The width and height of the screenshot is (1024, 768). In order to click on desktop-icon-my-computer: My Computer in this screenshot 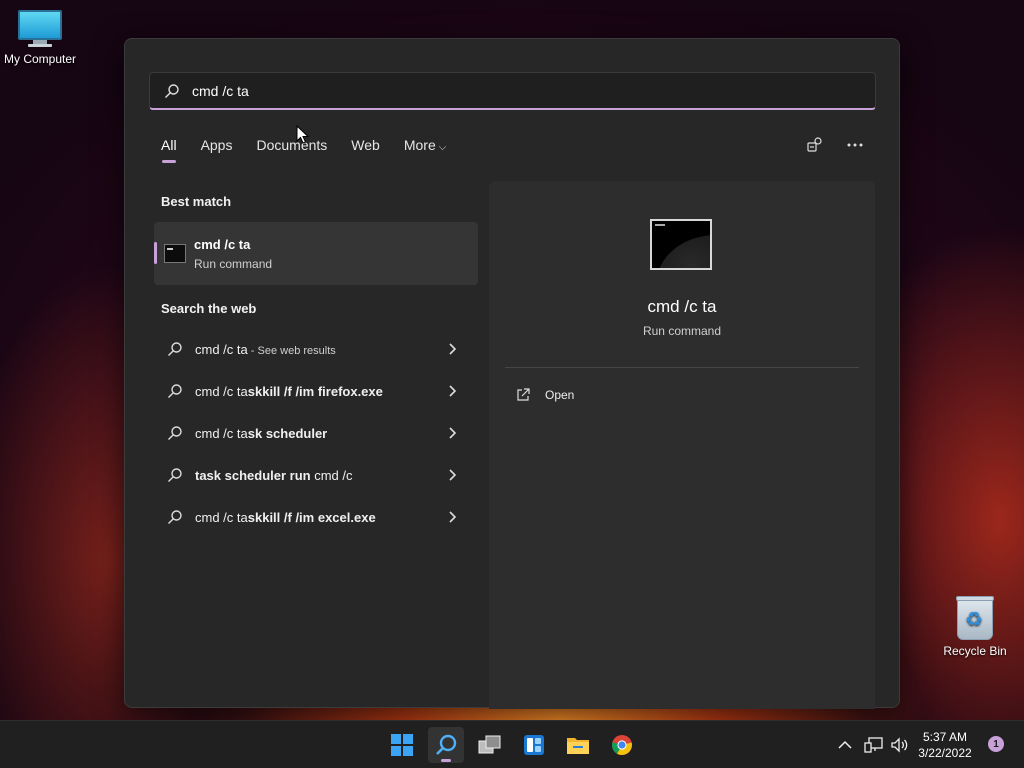, I will do `click(40, 38)`.